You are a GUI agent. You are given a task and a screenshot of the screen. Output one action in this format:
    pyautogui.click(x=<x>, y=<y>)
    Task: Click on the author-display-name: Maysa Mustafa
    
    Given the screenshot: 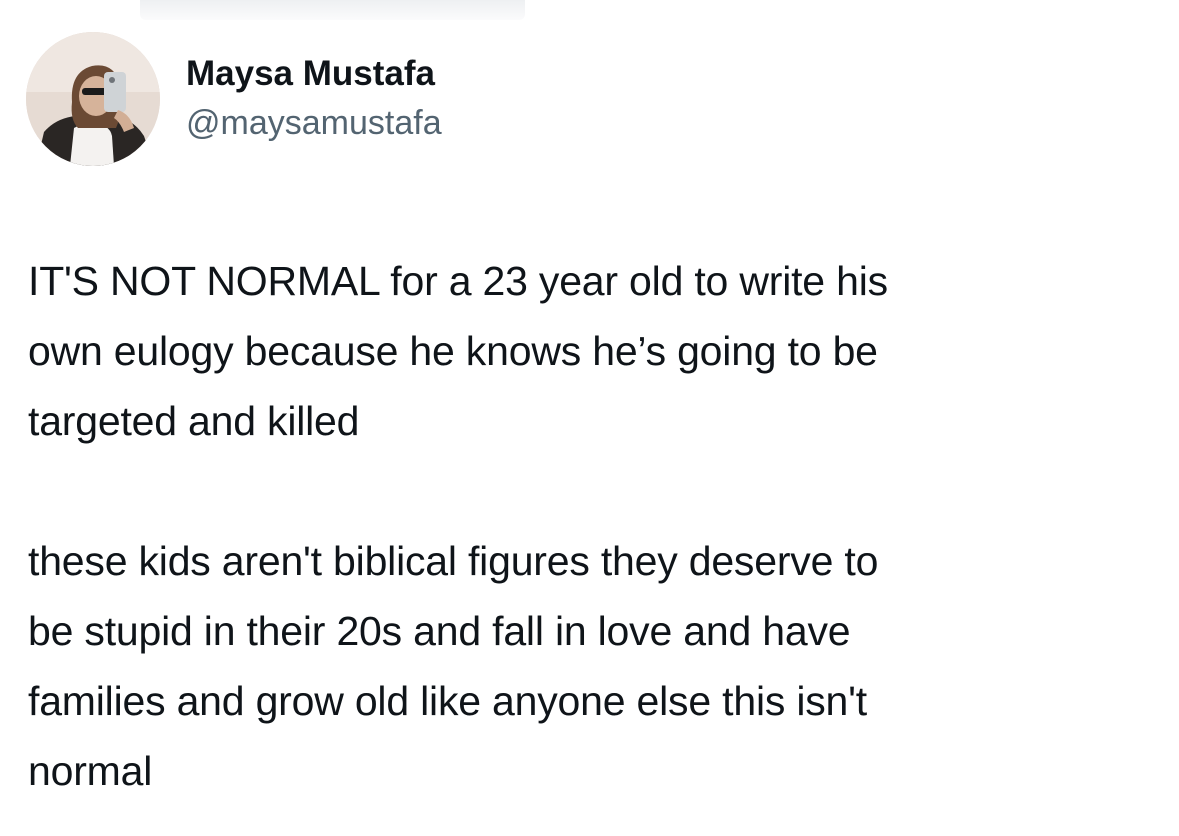 What is the action you would take?
    pyautogui.click(x=314, y=74)
    